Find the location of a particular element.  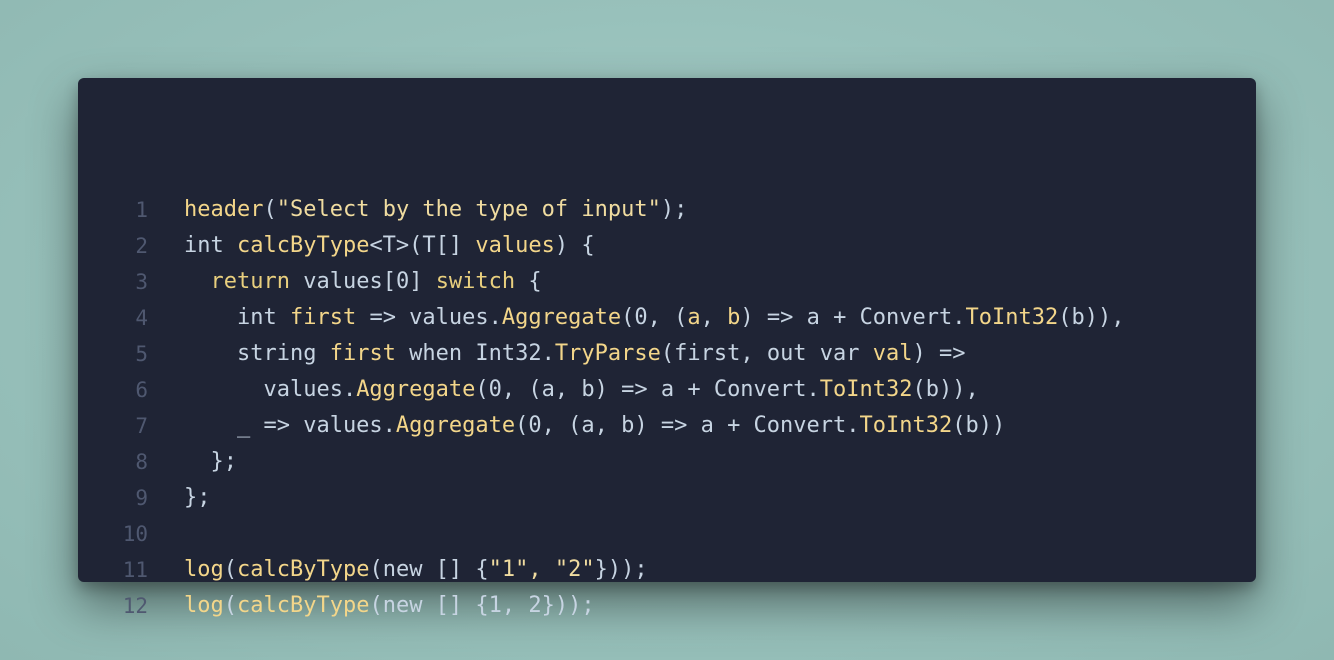

code-token: switch is located at coordinates (475, 281).